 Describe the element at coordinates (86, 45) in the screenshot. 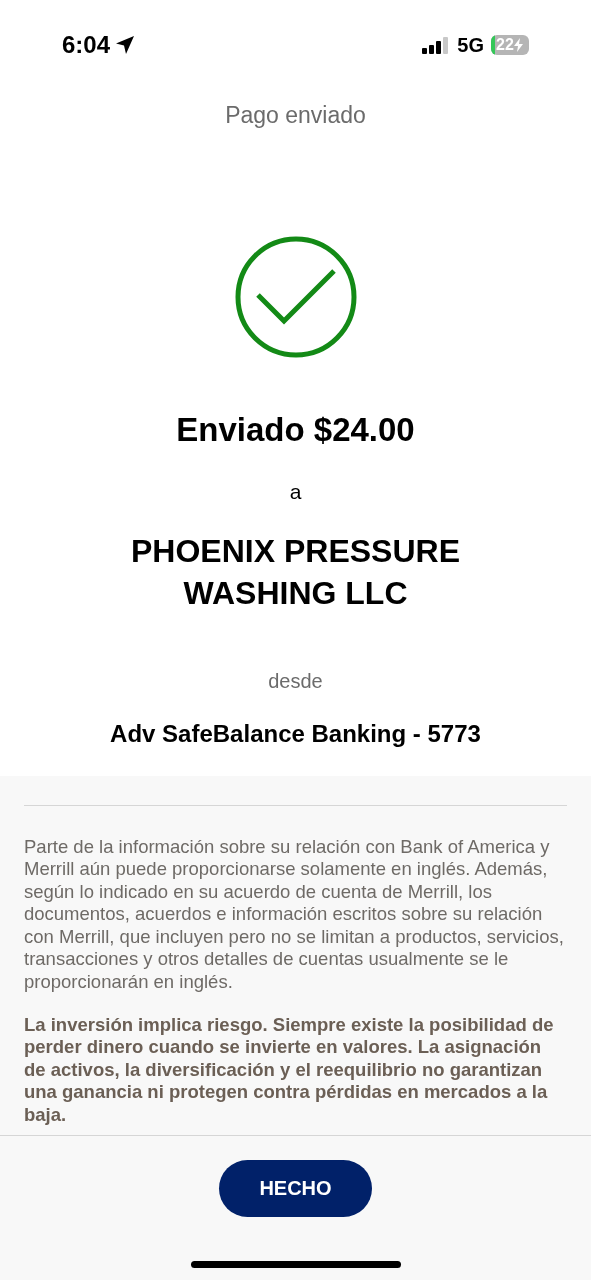

I see `clock: 6:04` at that location.